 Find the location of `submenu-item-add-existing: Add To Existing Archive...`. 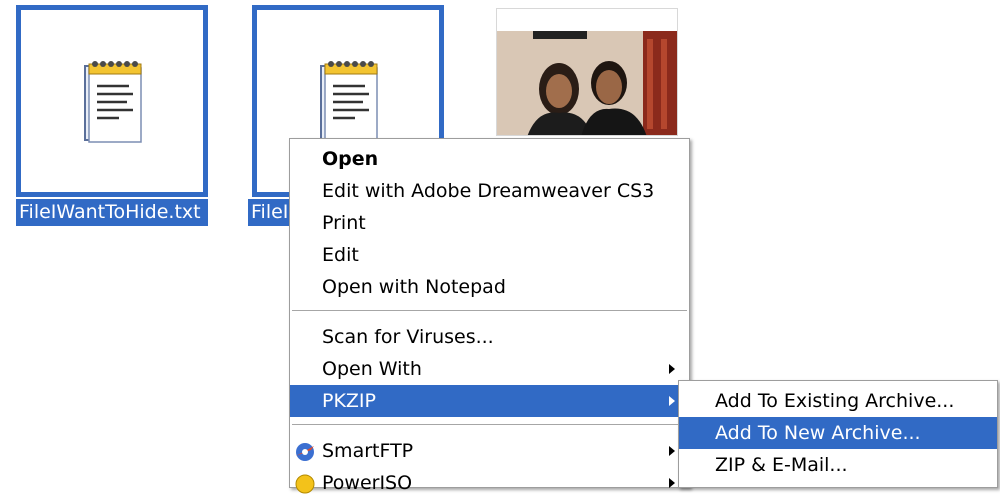

submenu-item-add-existing: Add To Existing Archive... is located at coordinates (838, 401).